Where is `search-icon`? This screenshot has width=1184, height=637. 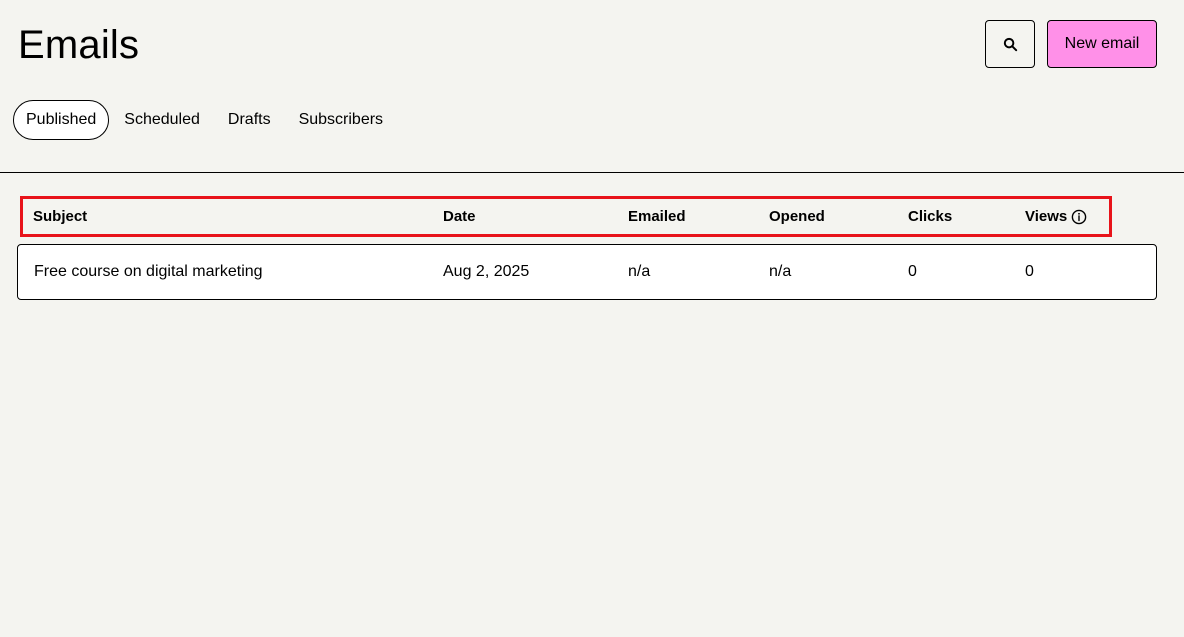
search-icon is located at coordinates (1010, 44).